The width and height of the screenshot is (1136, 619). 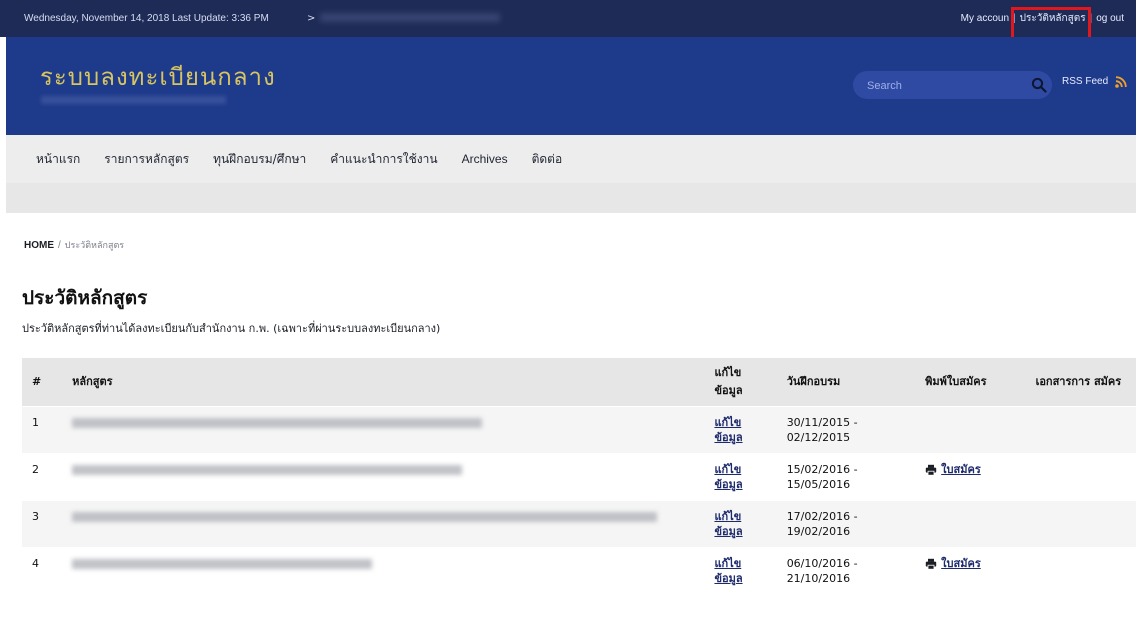 I want to click on training-dates: 30/11/2015 - 02/12/2015, so click(x=846, y=430).